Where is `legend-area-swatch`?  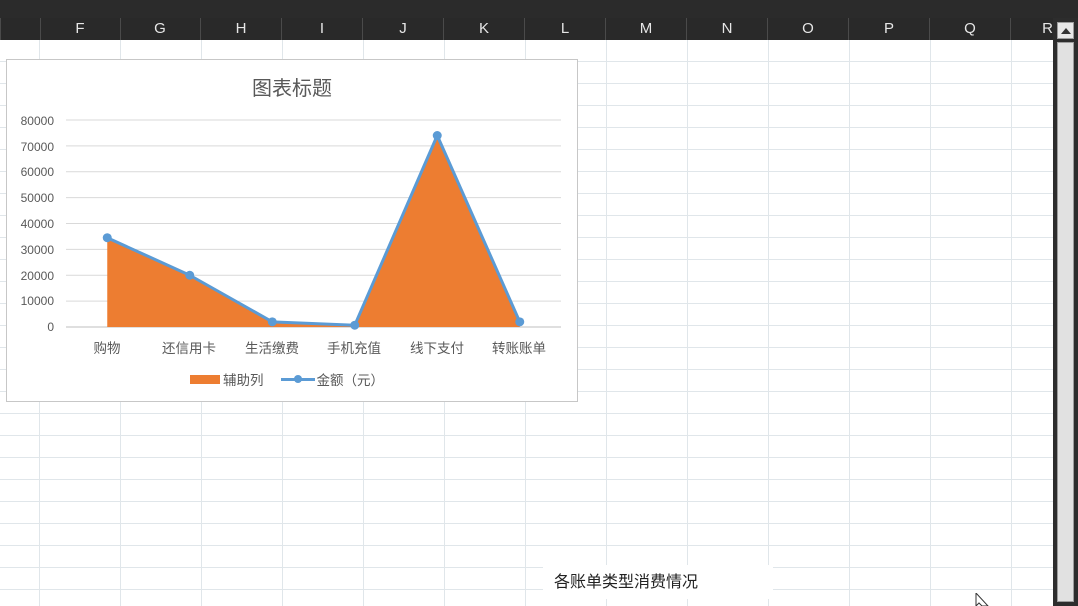 legend-area-swatch is located at coordinates (205, 379).